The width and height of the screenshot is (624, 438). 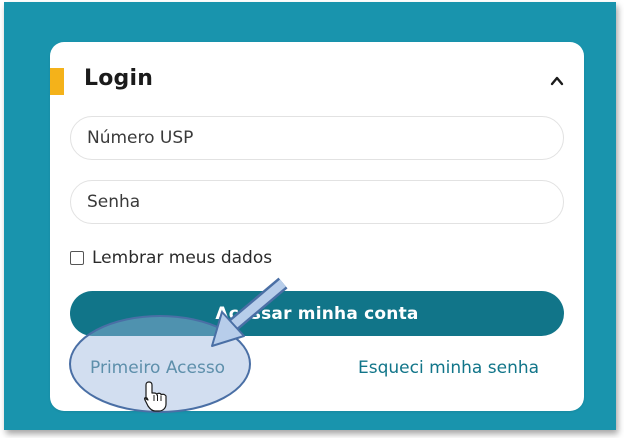 I want to click on access-account-button: Acessar minha conta, so click(x=317, y=313).